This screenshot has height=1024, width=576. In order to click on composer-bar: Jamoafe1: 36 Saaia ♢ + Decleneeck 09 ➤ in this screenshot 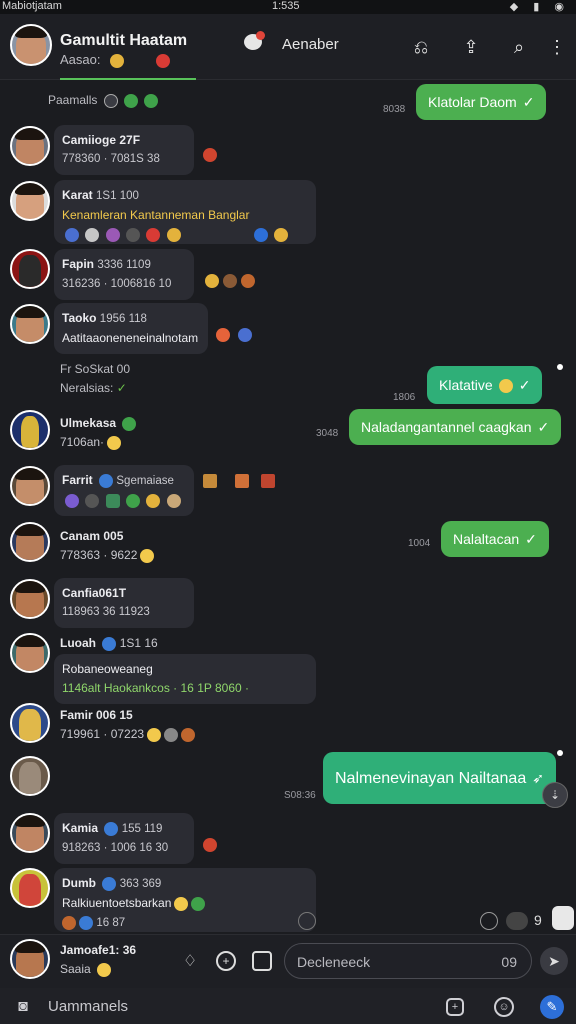, I will do `click(288, 961)`.